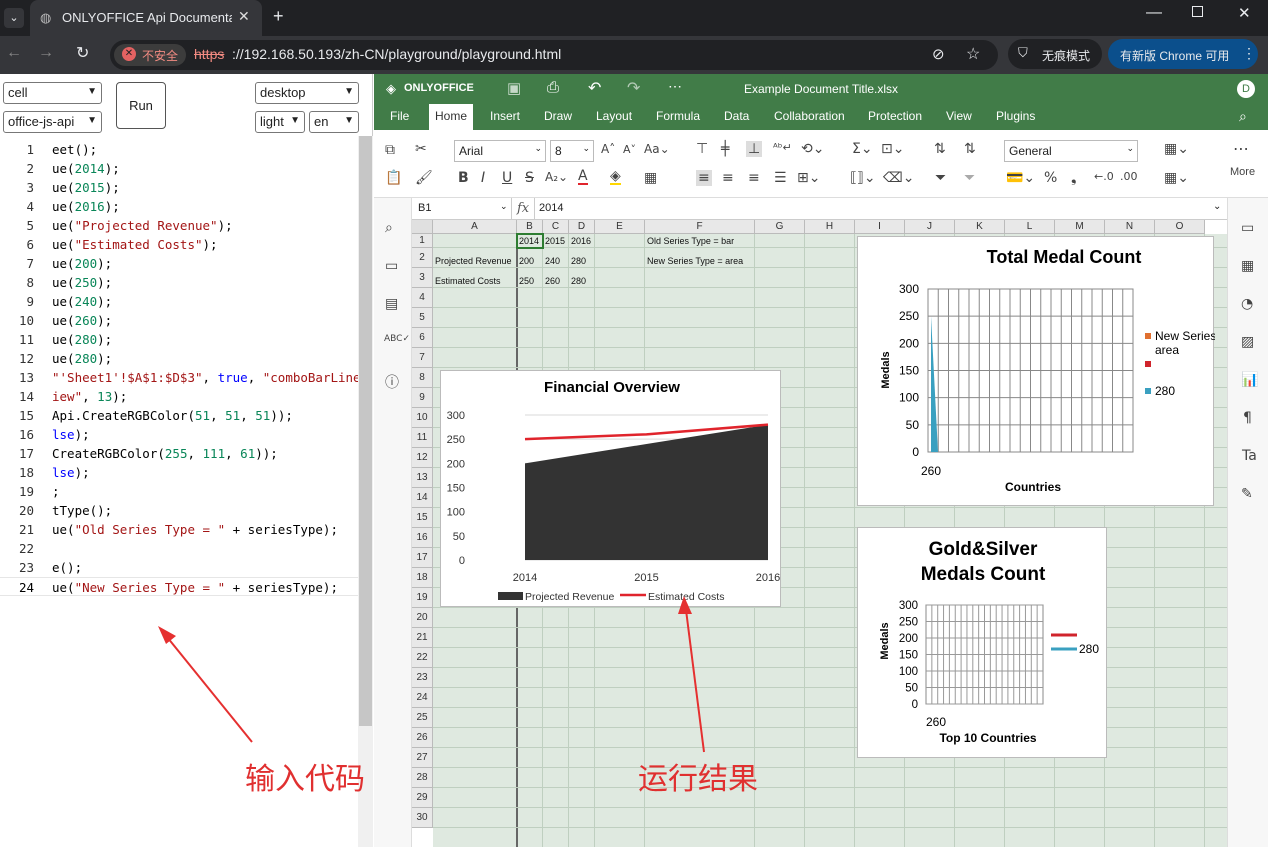 This screenshot has height=847, width=1268. Describe the element at coordinates (431, 674) in the screenshot. I see `annotation-arrows` at that location.